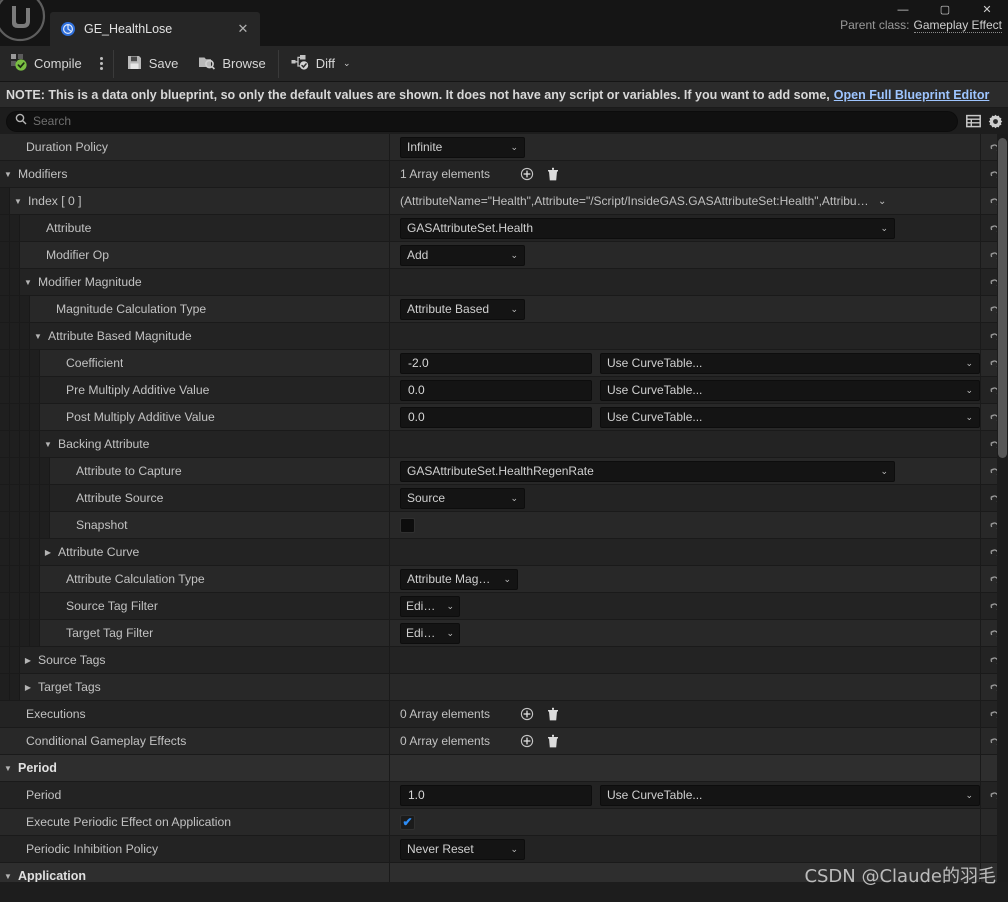 This screenshot has width=1008, height=902. What do you see at coordinates (685, 849) in the screenshot?
I see `property-value-cell: Never Reset ⌄` at bounding box center [685, 849].